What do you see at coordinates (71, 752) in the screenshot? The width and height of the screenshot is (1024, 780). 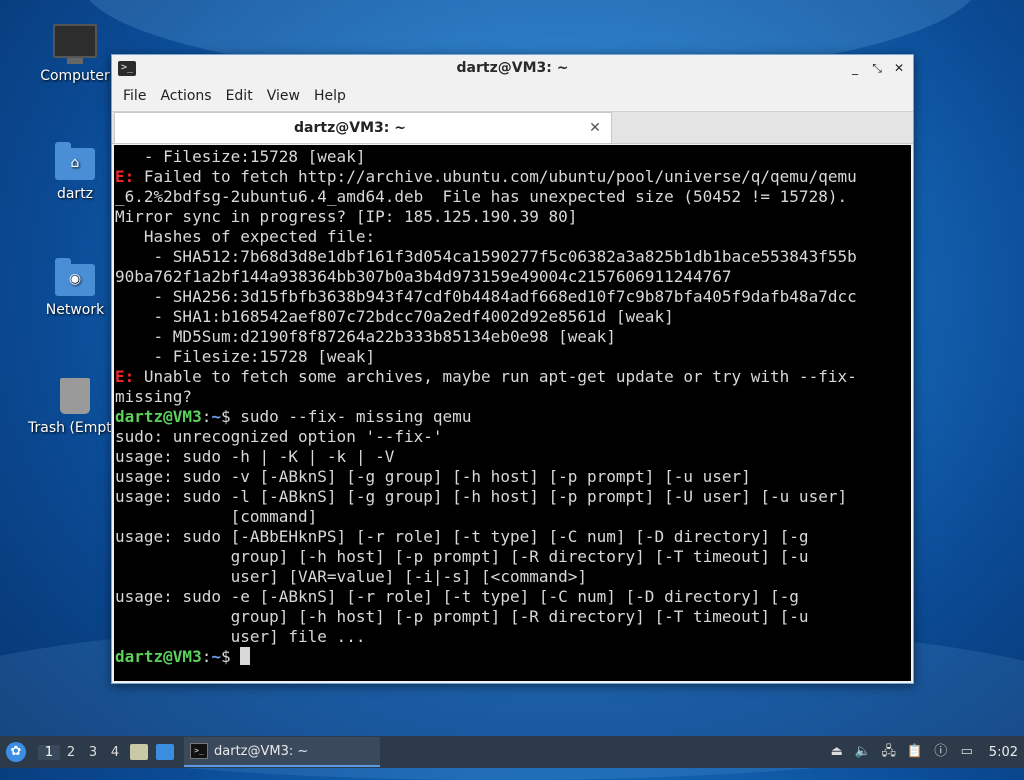 I see `workspace-2: 2` at bounding box center [71, 752].